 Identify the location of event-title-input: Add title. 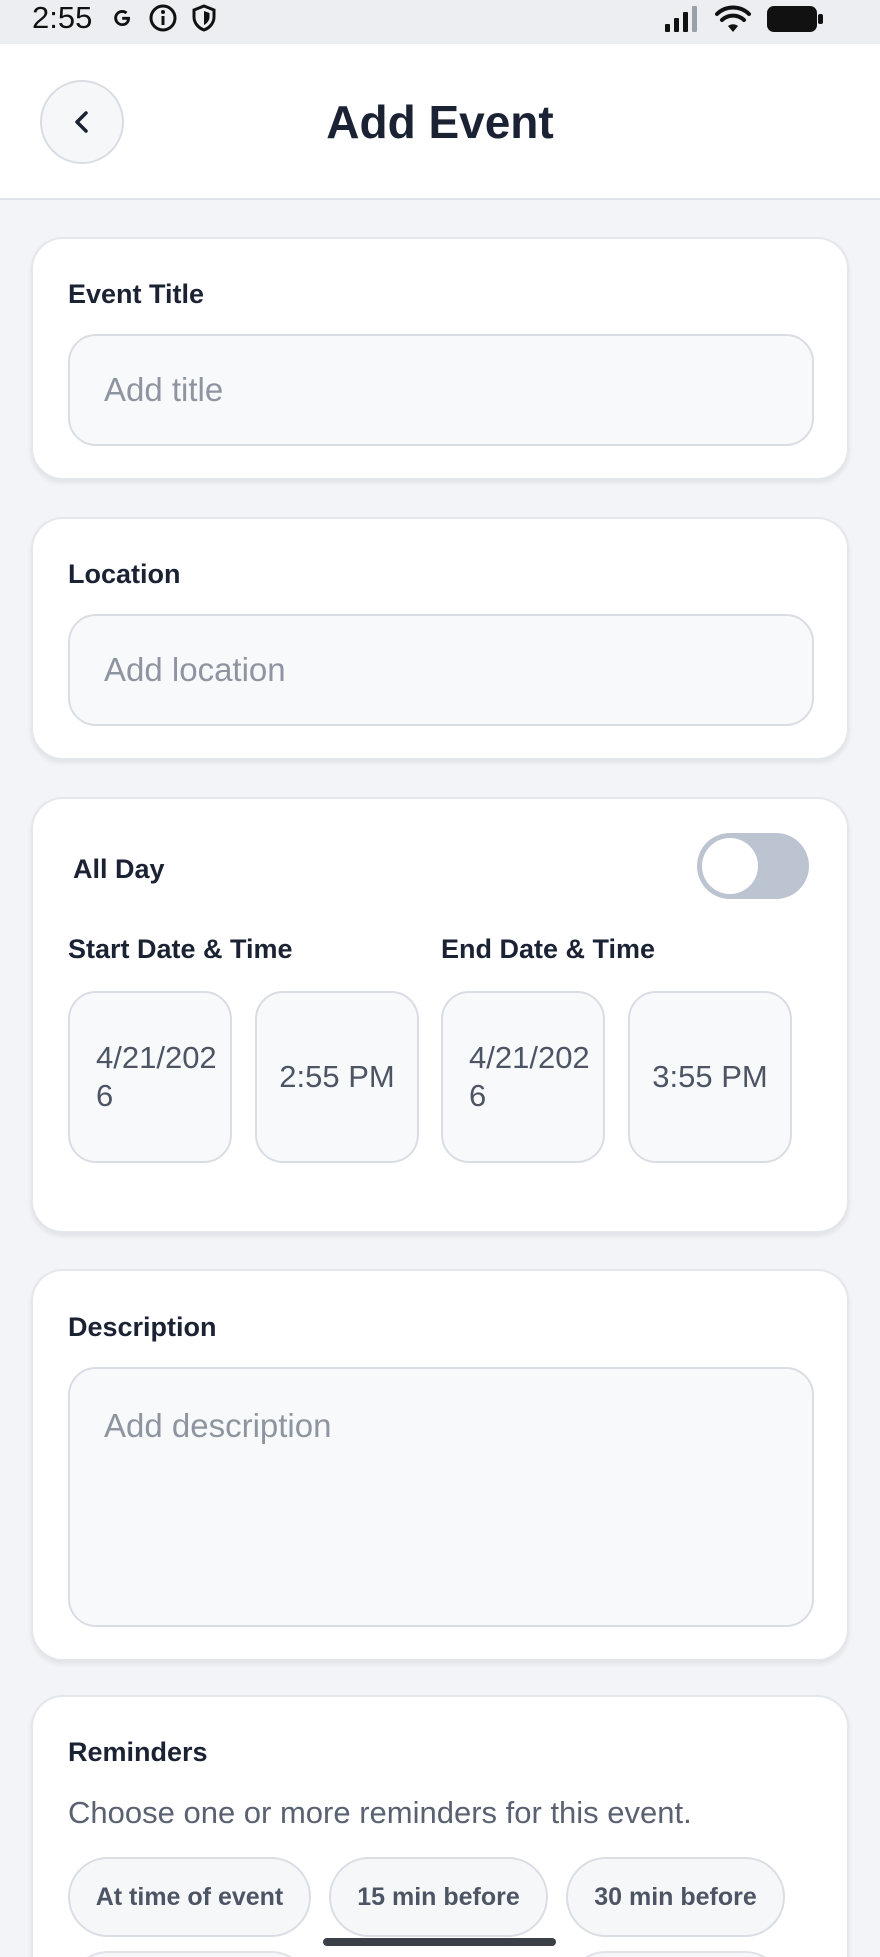
(441, 390).